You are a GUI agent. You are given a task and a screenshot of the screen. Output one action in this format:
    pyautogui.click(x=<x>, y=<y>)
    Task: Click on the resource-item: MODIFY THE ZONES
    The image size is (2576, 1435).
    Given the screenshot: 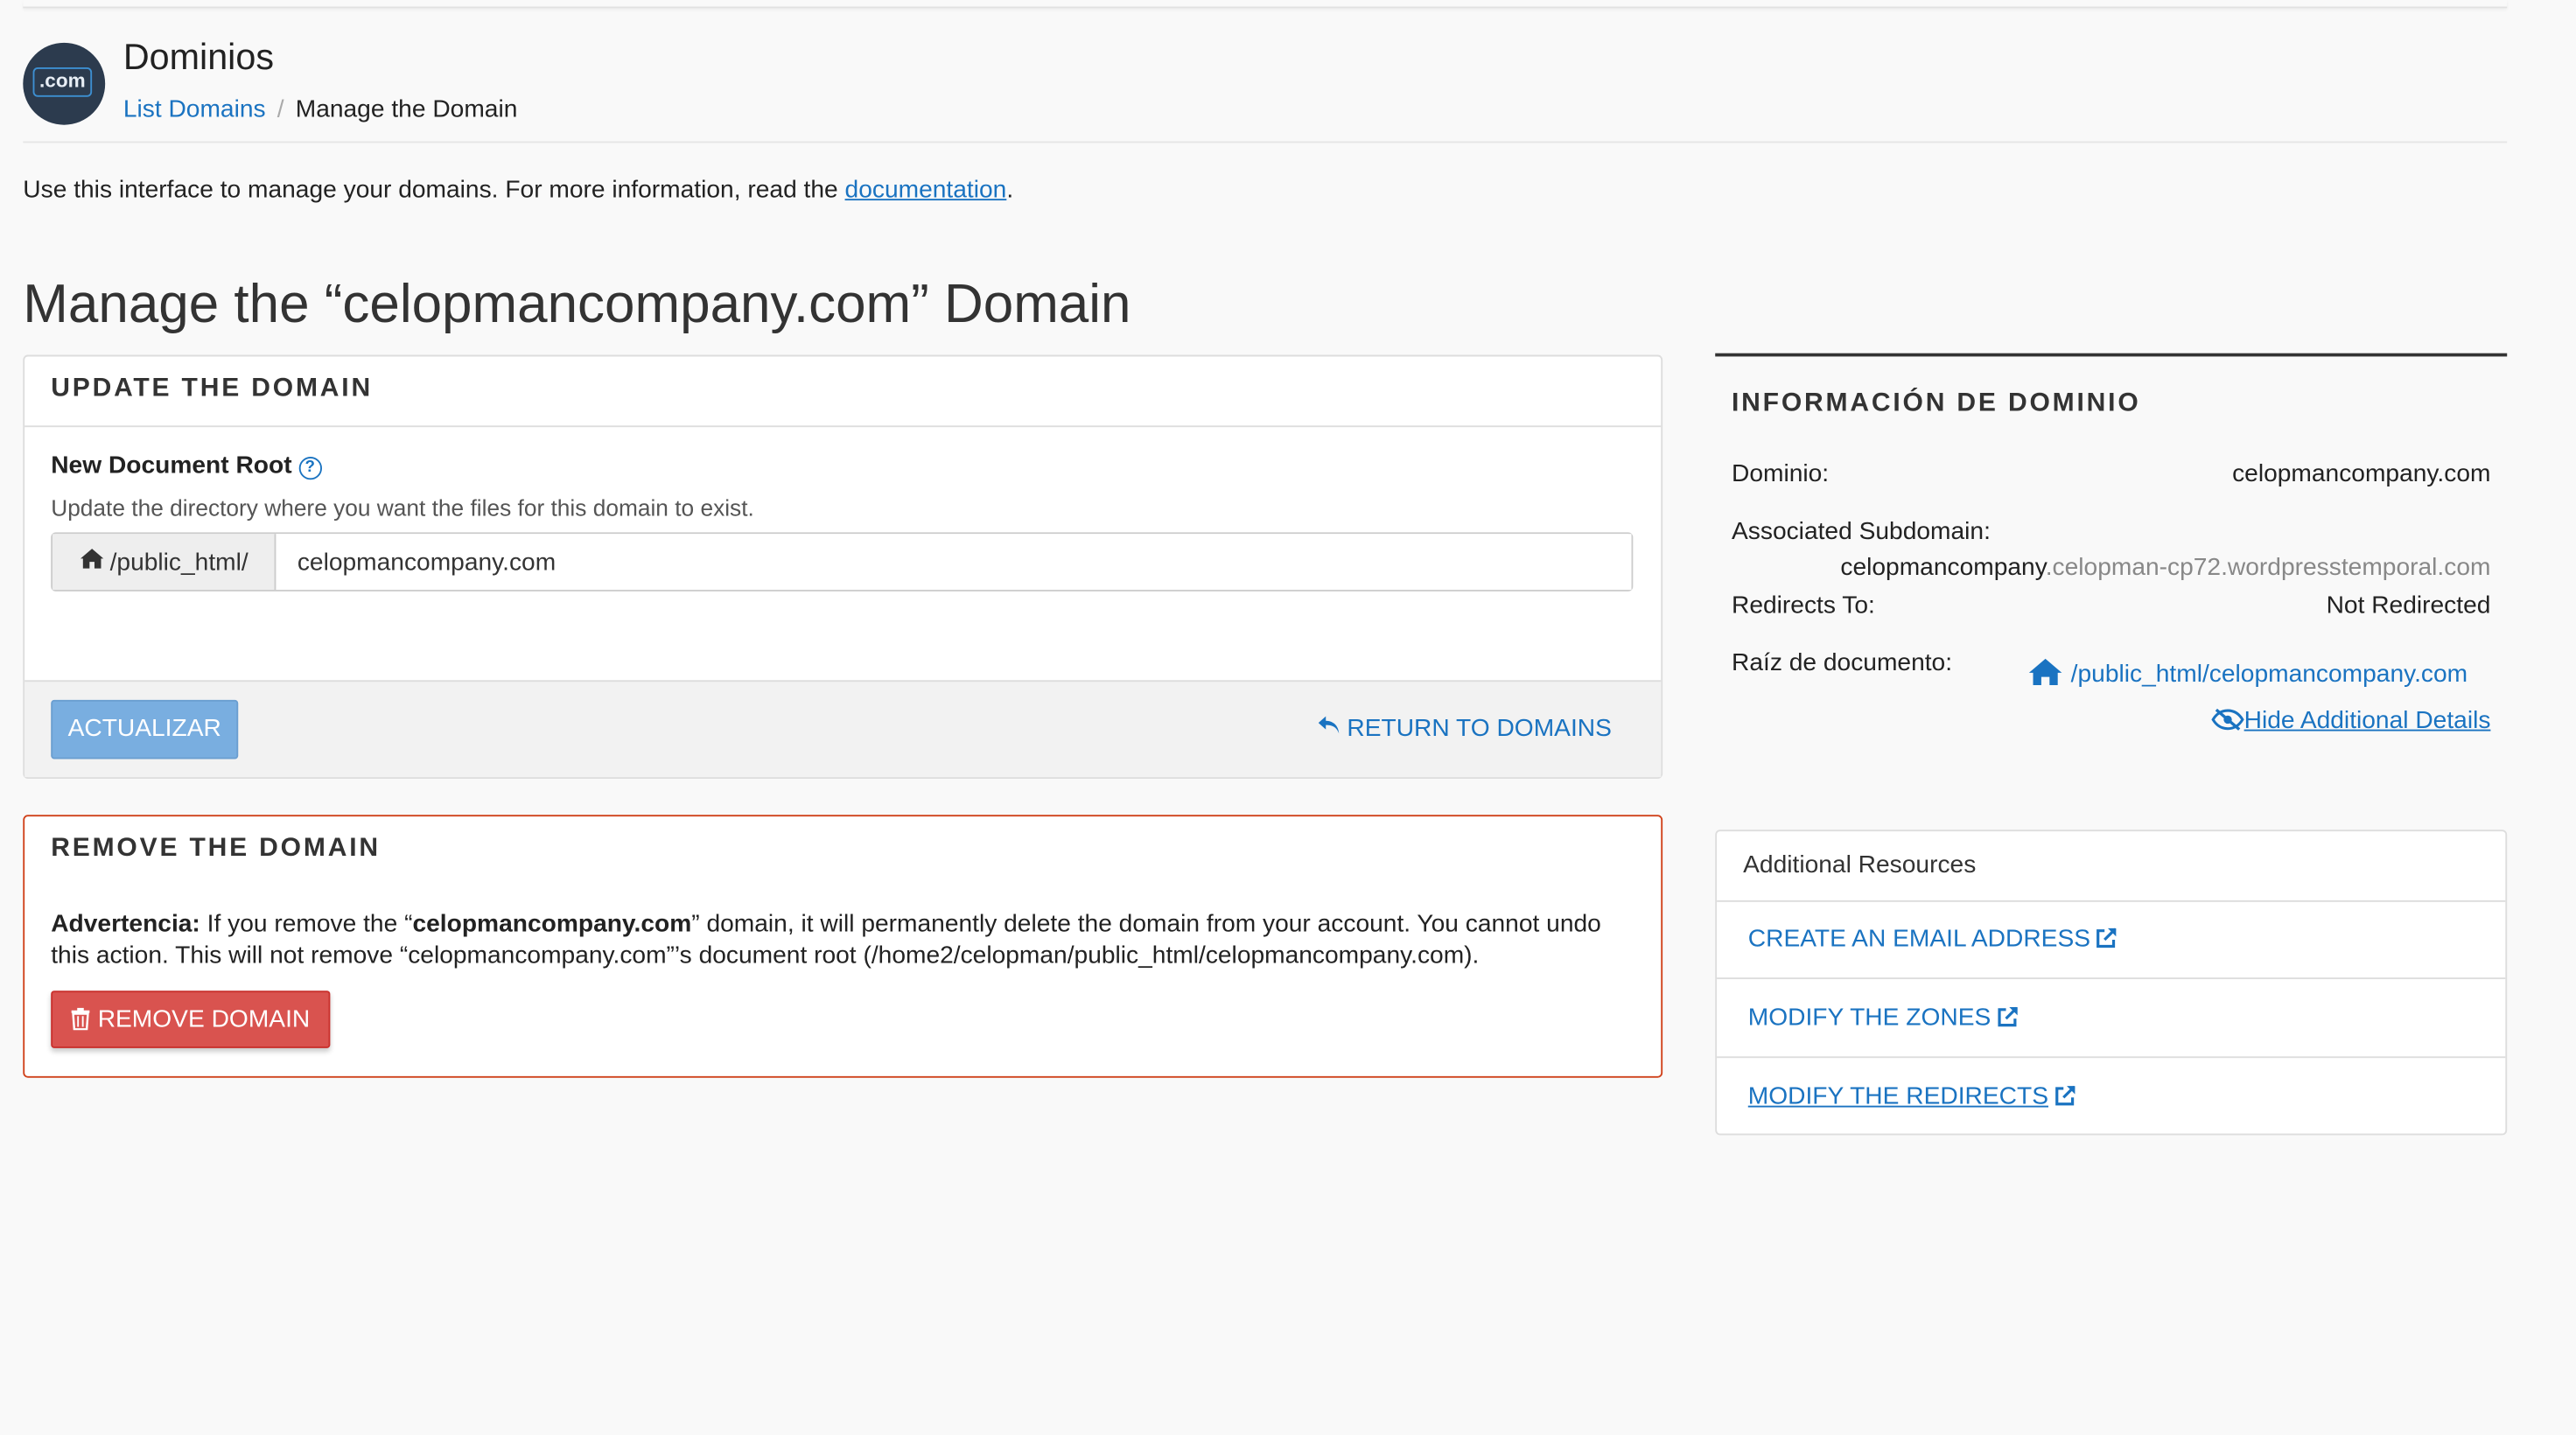 What is the action you would take?
    pyautogui.click(x=2111, y=1019)
    